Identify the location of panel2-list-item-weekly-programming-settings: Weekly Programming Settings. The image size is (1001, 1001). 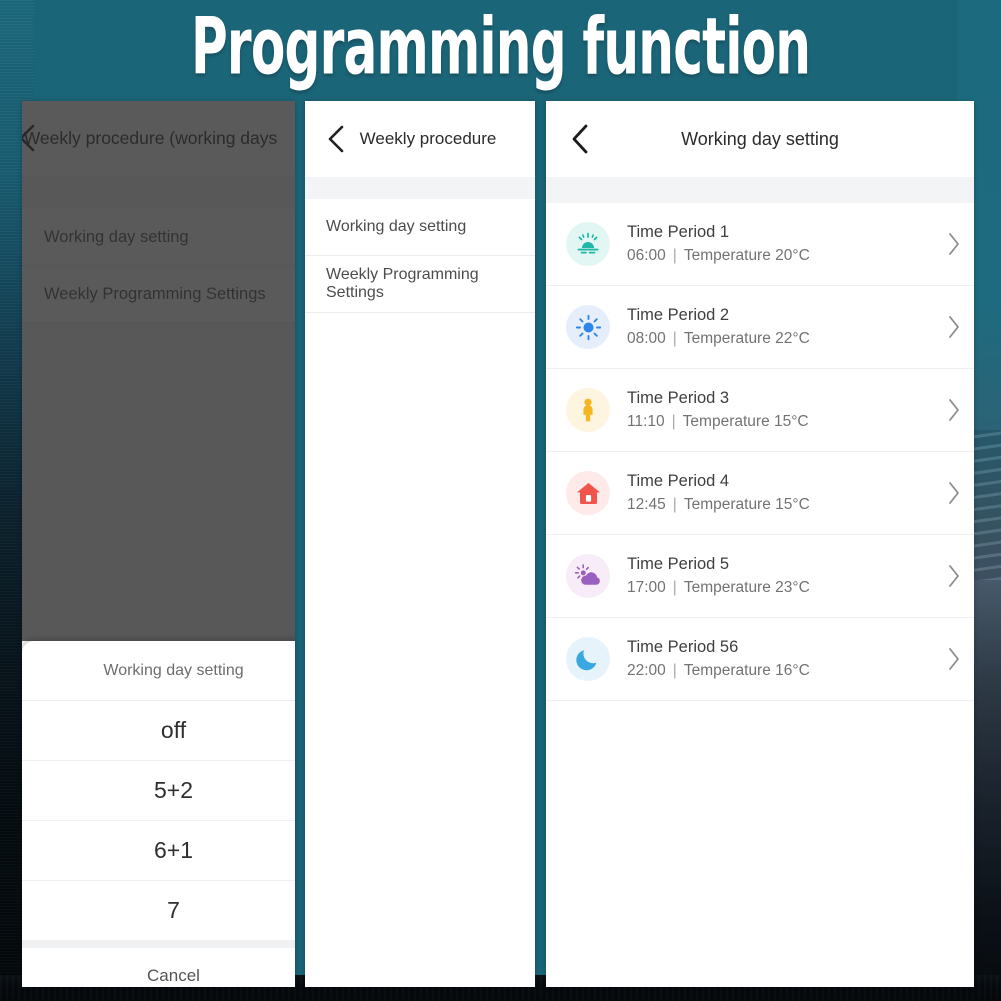
(420, 284).